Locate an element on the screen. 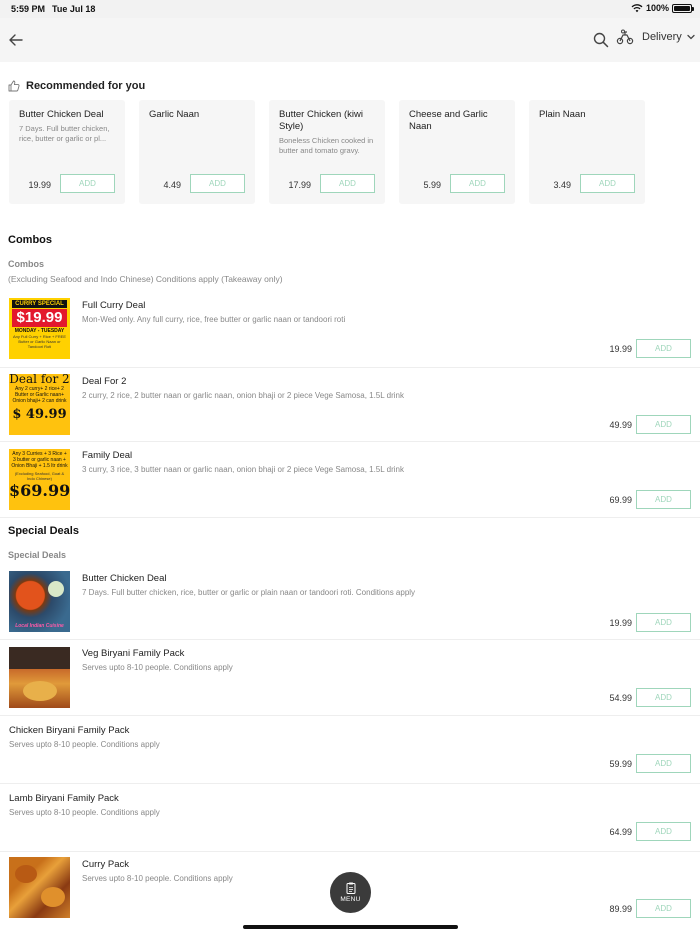  delivery-selector: Delivery is located at coordinates (656, 37).